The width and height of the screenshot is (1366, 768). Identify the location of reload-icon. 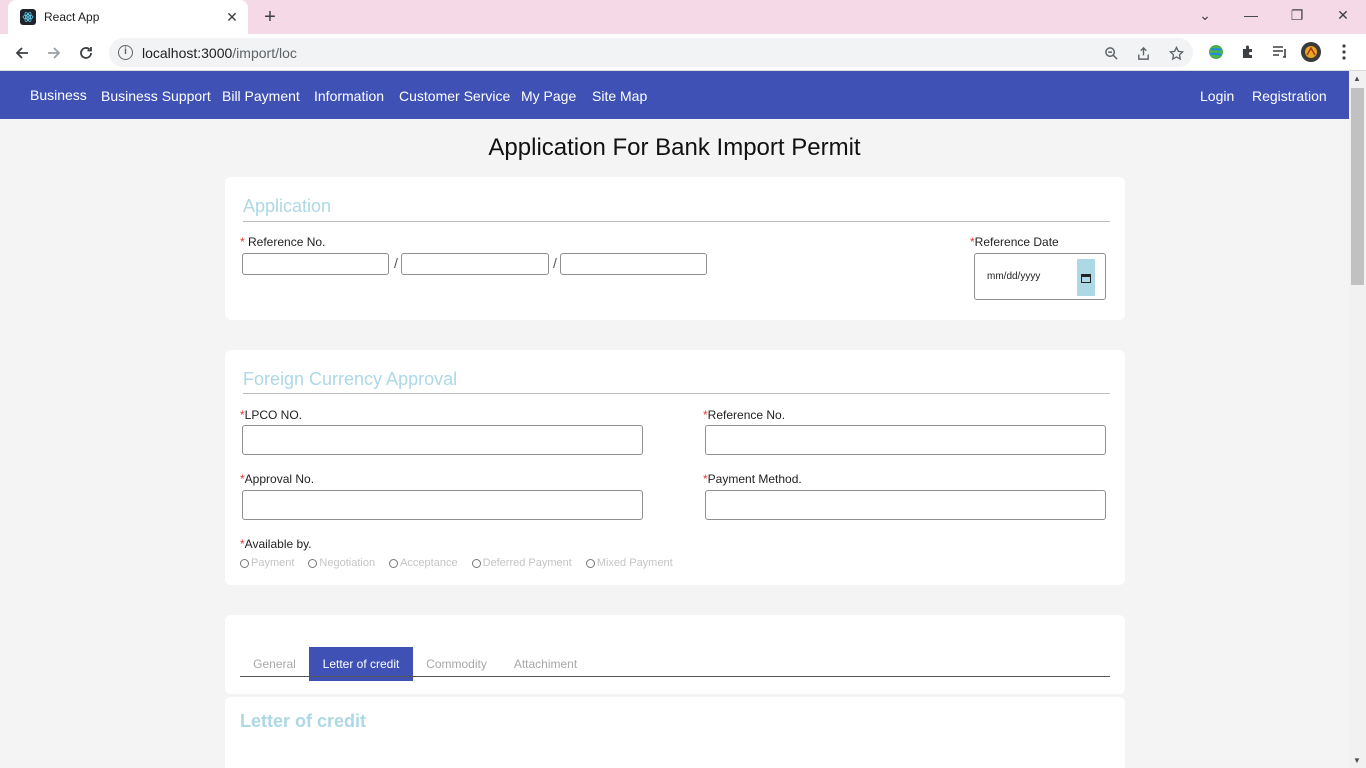
(86, 53).